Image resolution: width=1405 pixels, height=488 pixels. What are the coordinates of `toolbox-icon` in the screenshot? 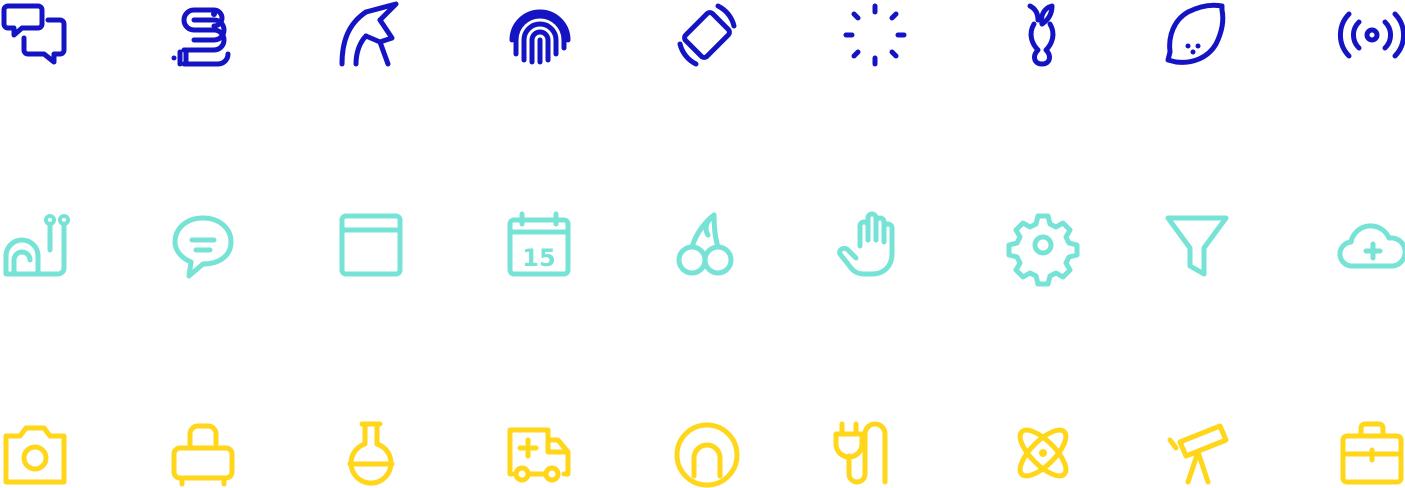 It's located at (1371, 453).